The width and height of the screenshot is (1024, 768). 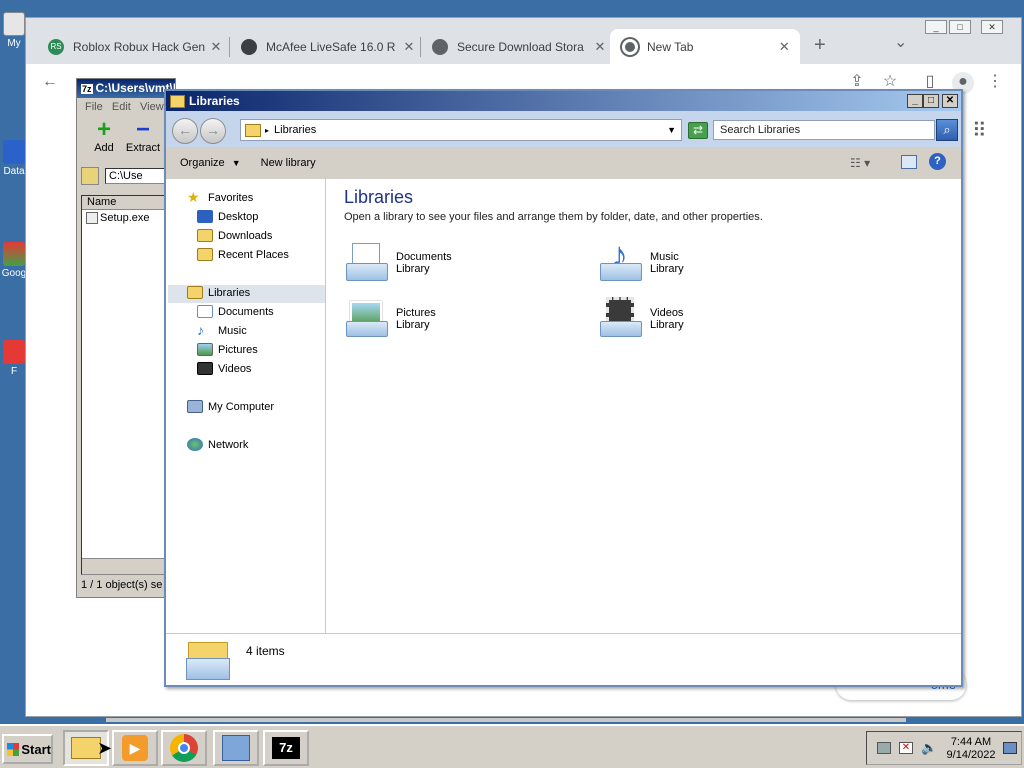 I want to click on preview-pane-icon, so click(x=909, y=162).